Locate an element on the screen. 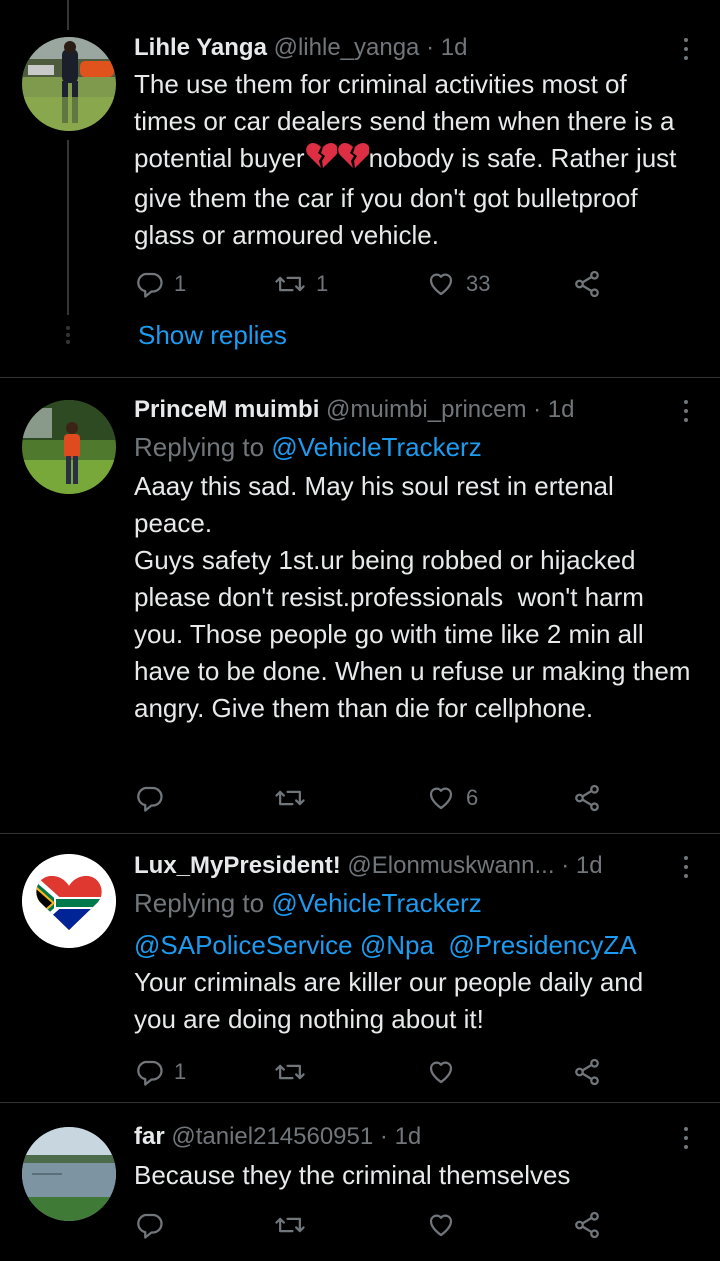  like-count: 33 is located at coordinates (478, 283).